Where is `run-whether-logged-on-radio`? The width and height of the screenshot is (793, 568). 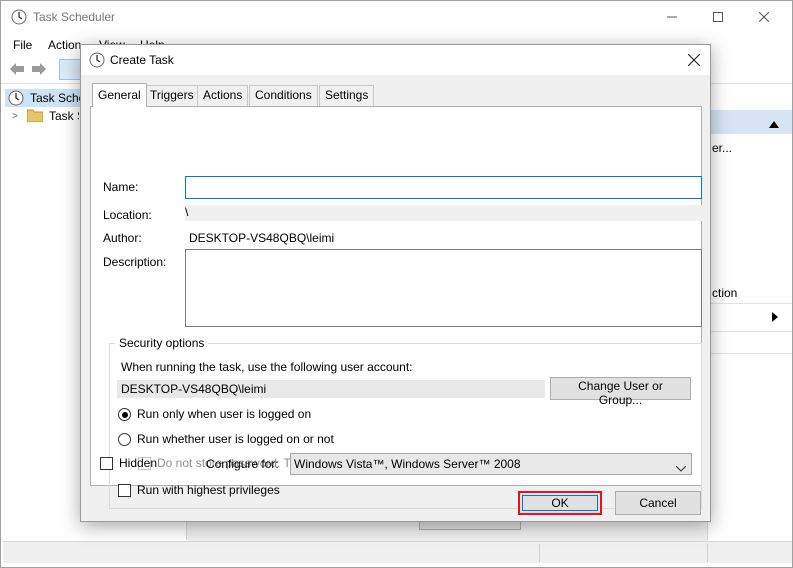
run-whether-logged-on-radio is located at coordinates (124, 439).